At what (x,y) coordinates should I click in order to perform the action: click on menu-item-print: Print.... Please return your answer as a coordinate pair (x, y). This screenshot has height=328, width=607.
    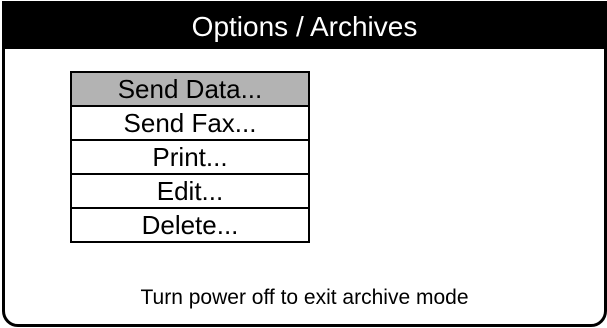
    Looking at the image, I should click on (190, 158).